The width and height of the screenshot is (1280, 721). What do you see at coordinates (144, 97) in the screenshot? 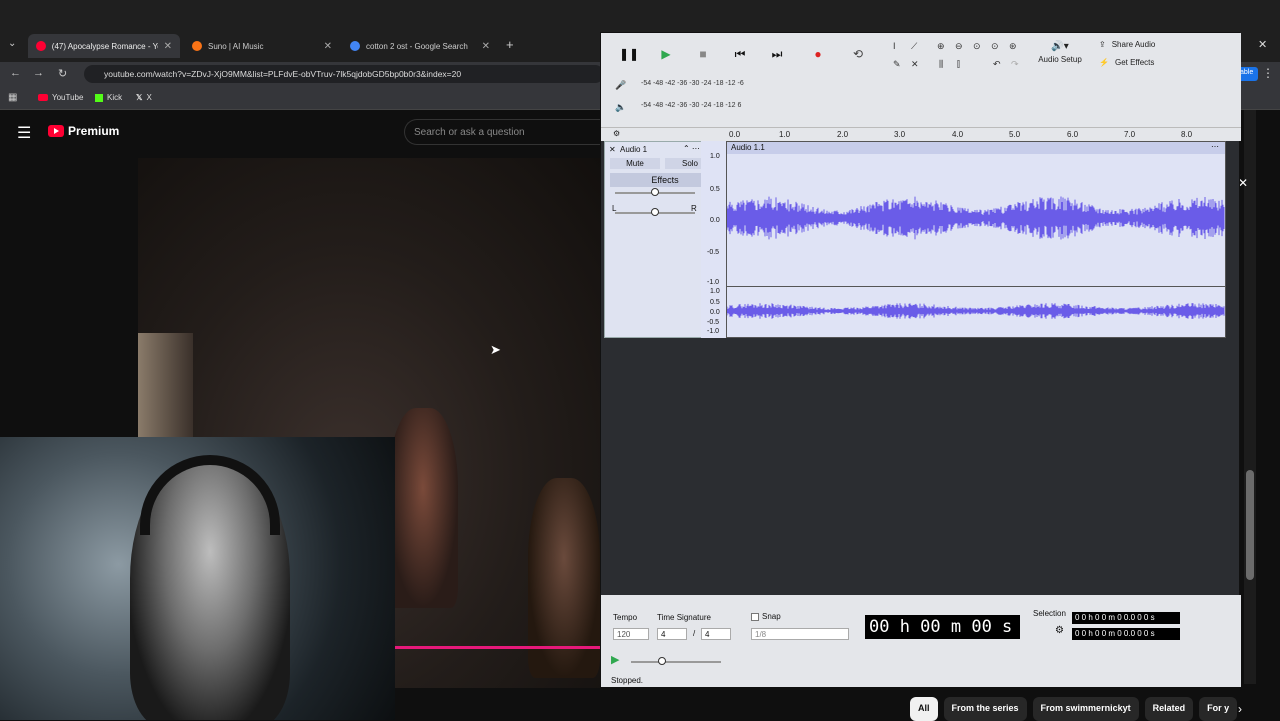
I see `bookmark-x: 𝕏 X` at bounding box center [144, 97].